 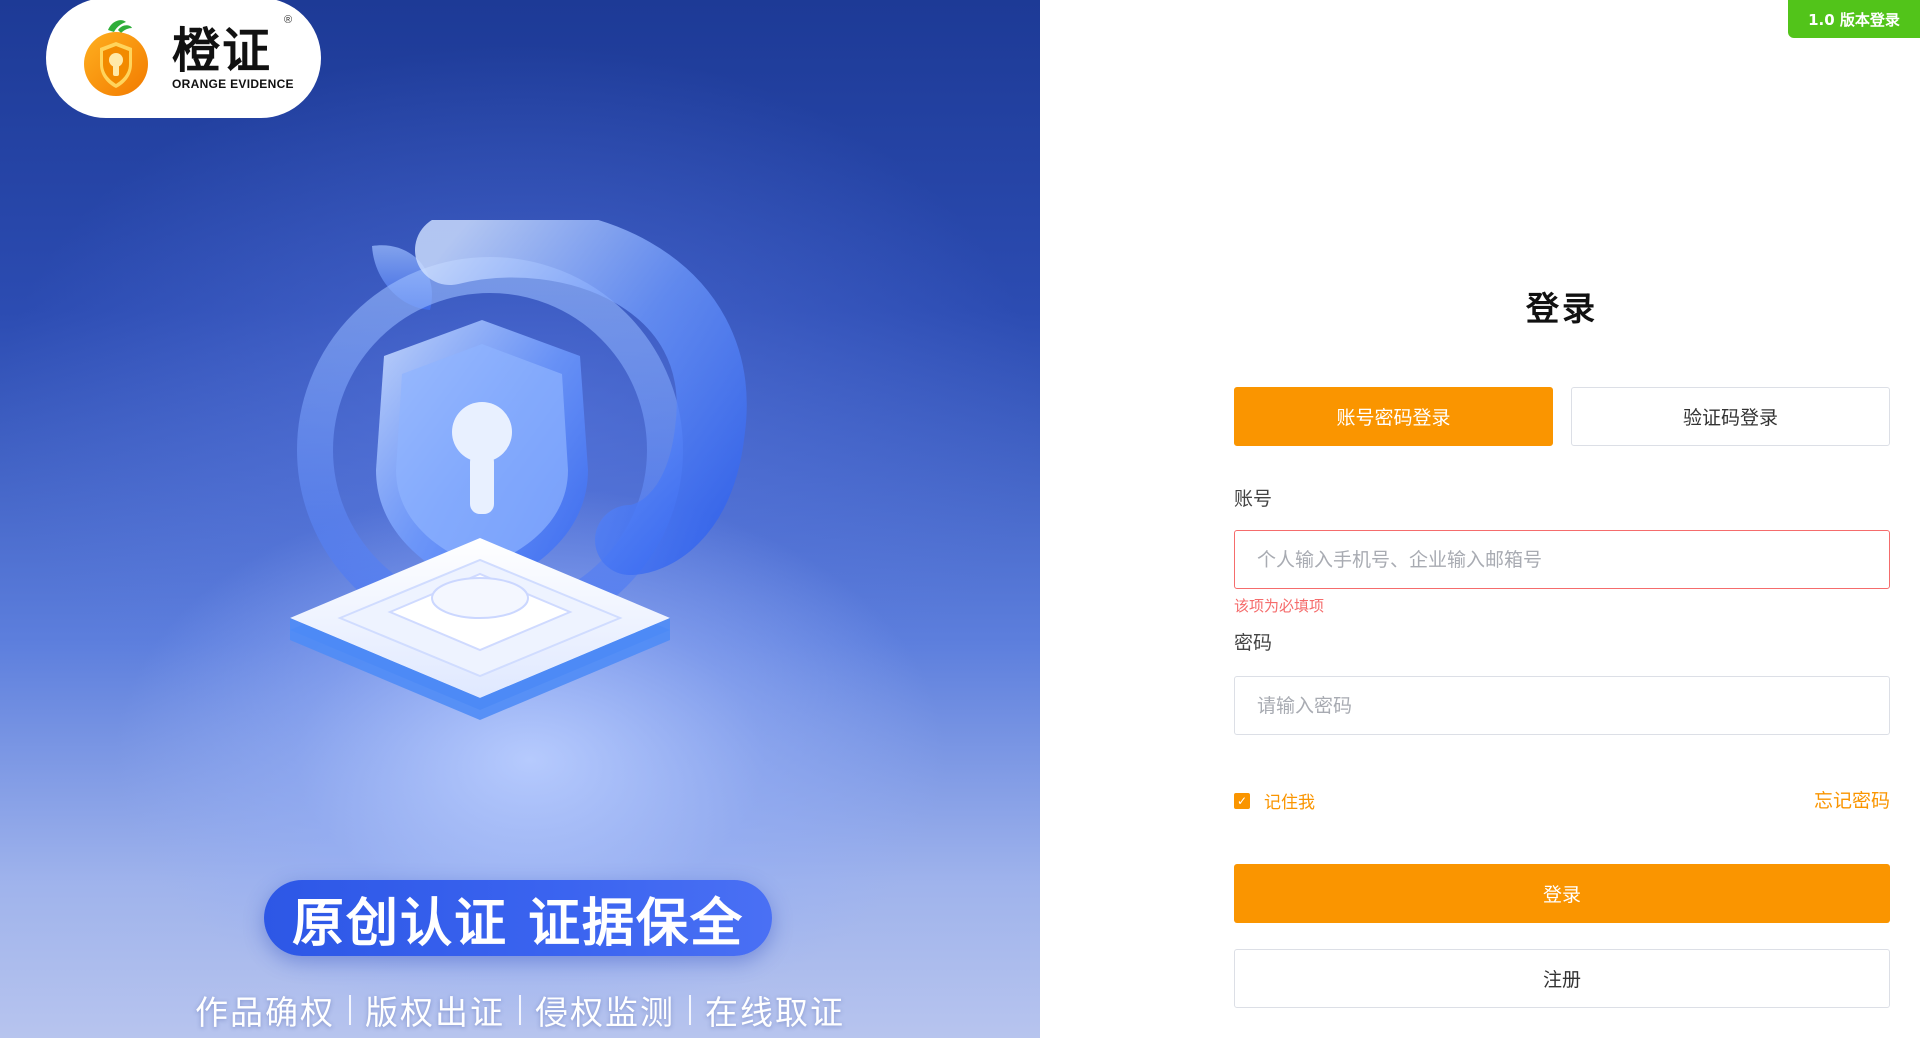 What do you see at coordinates (1253, 499) in the screenshot?
I see `account-label: 账号` at bounding box center [1253, 499].